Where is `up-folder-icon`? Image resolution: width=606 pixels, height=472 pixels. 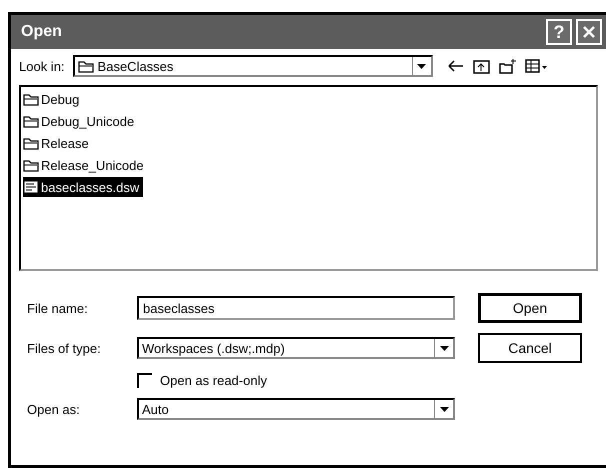 up-folder-icon is located at coordinates (481, 66).